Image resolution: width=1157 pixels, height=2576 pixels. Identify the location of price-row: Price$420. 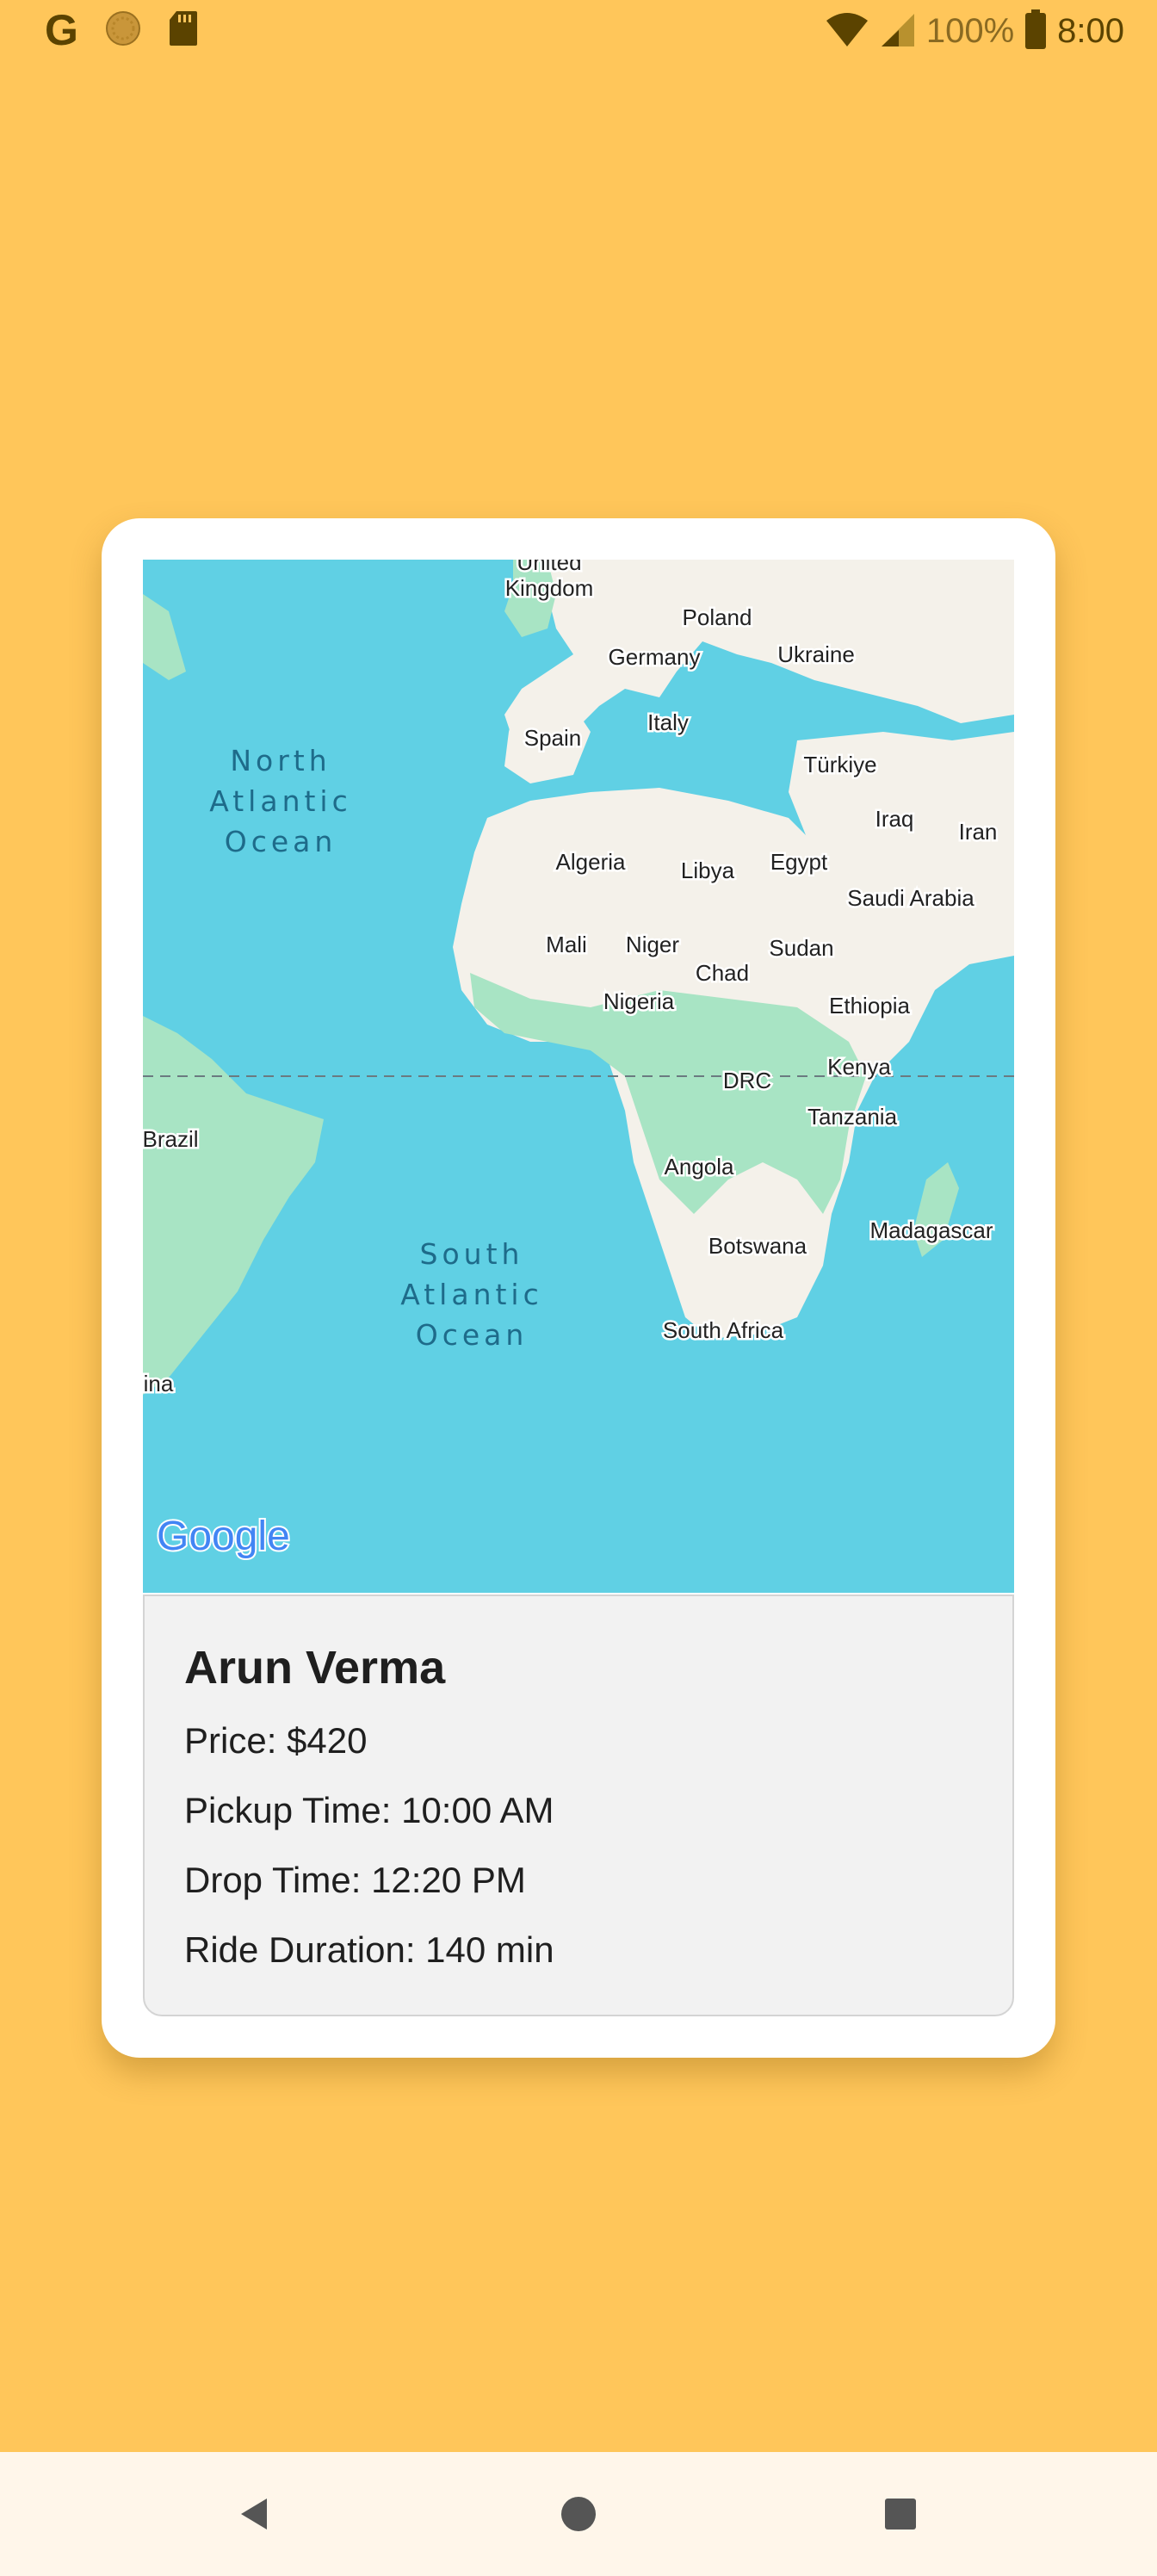
(276, 1741).